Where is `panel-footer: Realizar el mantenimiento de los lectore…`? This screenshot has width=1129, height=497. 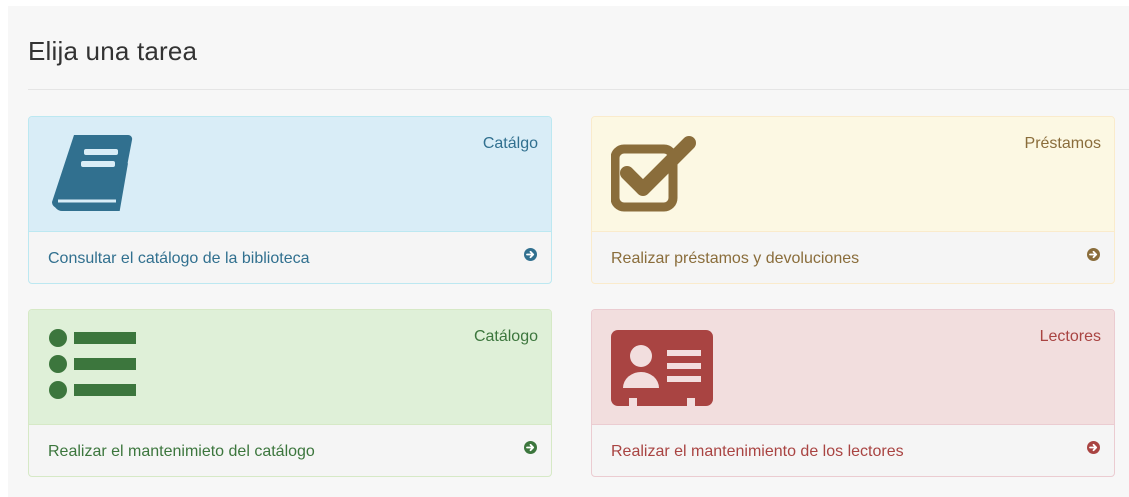
panel-footer: Realizar el mantenimiento de los lectore… is located at coordinates (853, 450).